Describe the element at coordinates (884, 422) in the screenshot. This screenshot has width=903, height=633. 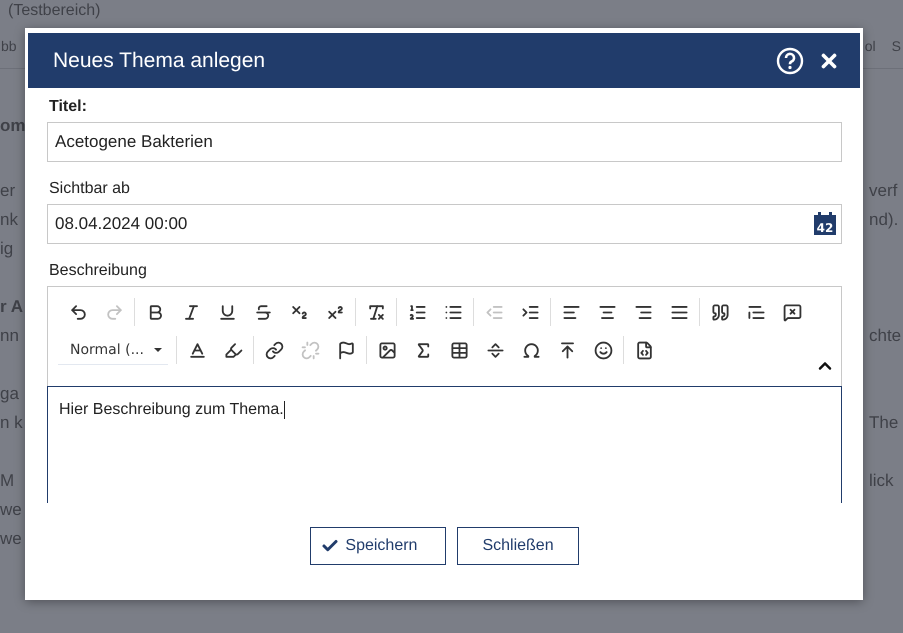
I see `page-text: The` at that location.